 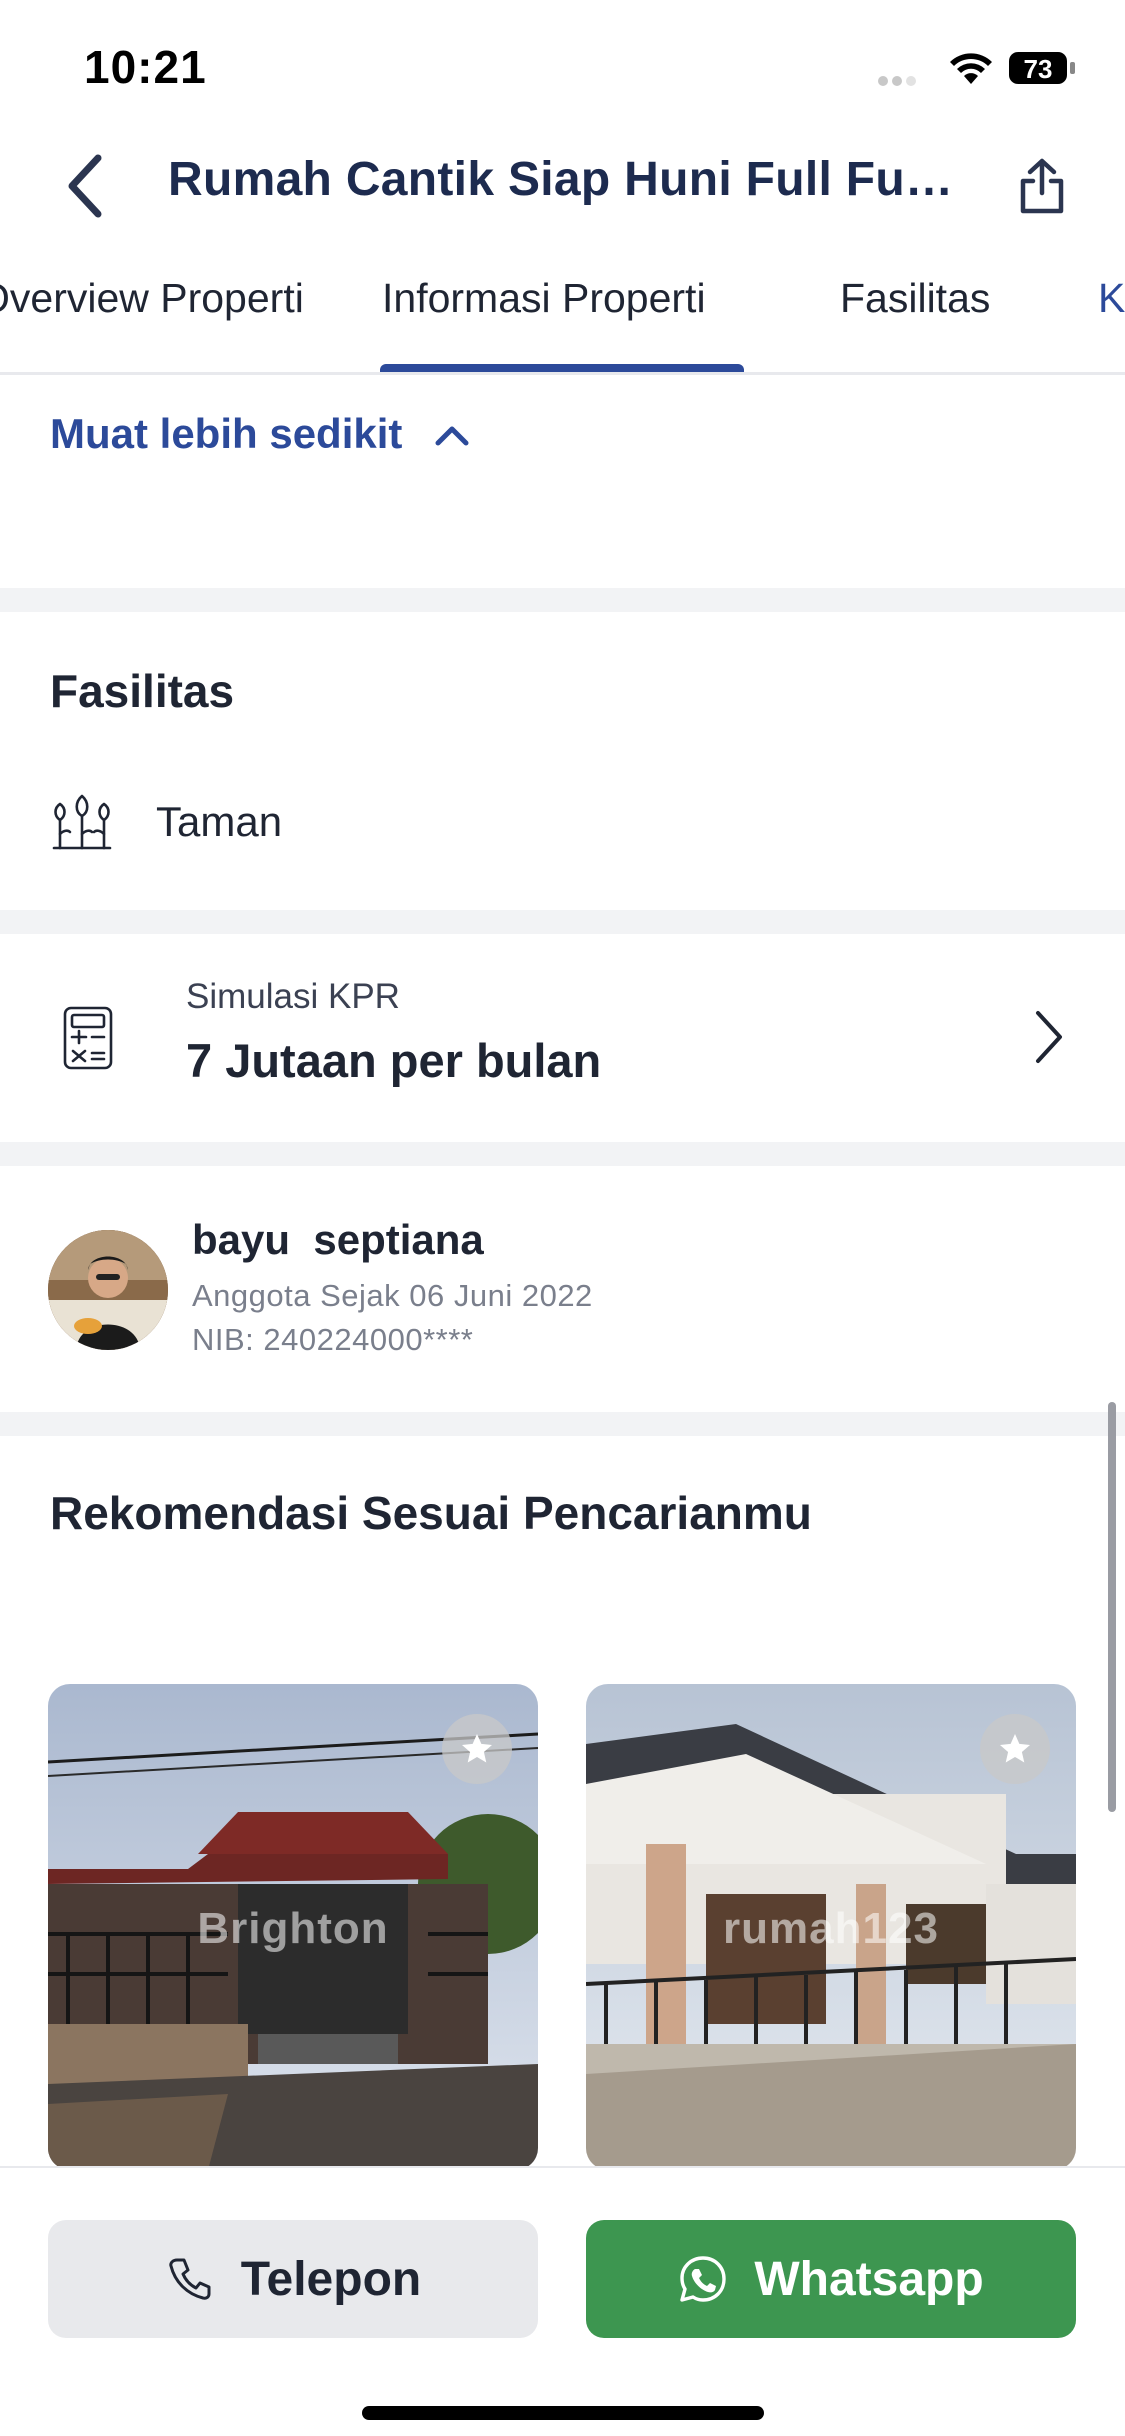 What do you see at coordinates (1038, 69) in the screenshot?
I see `battery-level: 73` at bounding box center [1038, 69].